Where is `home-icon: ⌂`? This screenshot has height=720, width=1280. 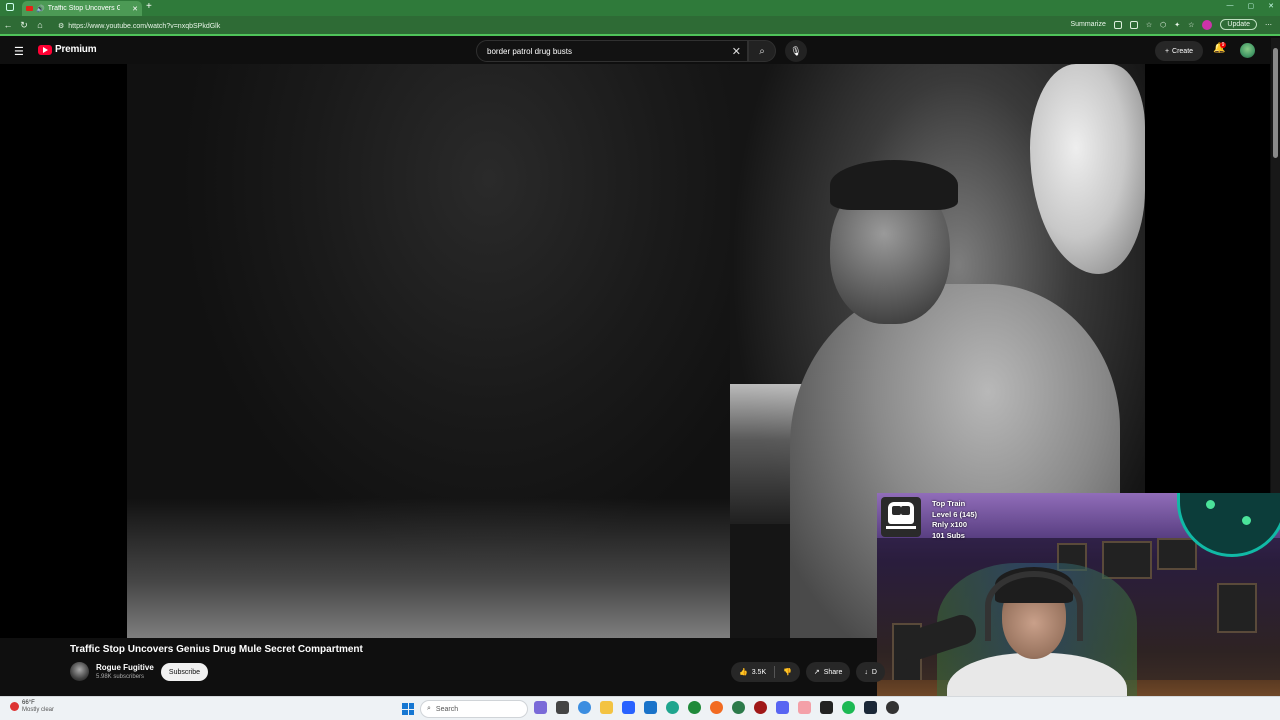 home-icon: ⌂ is located at coordinates (40, 25).